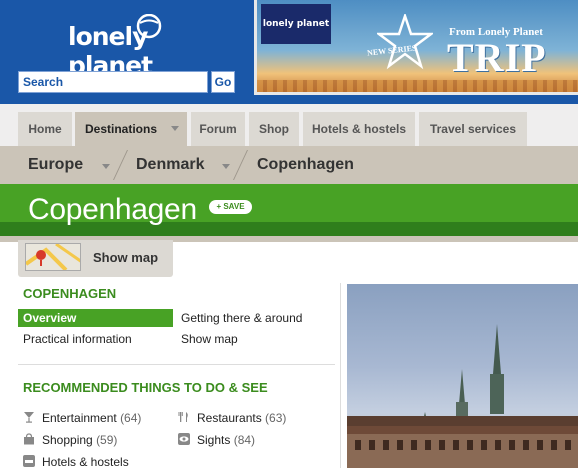 Image resolution: width=578 pixels, height=468 pixels. I want to click on sights-link: Sights (84), so click(226, 440).